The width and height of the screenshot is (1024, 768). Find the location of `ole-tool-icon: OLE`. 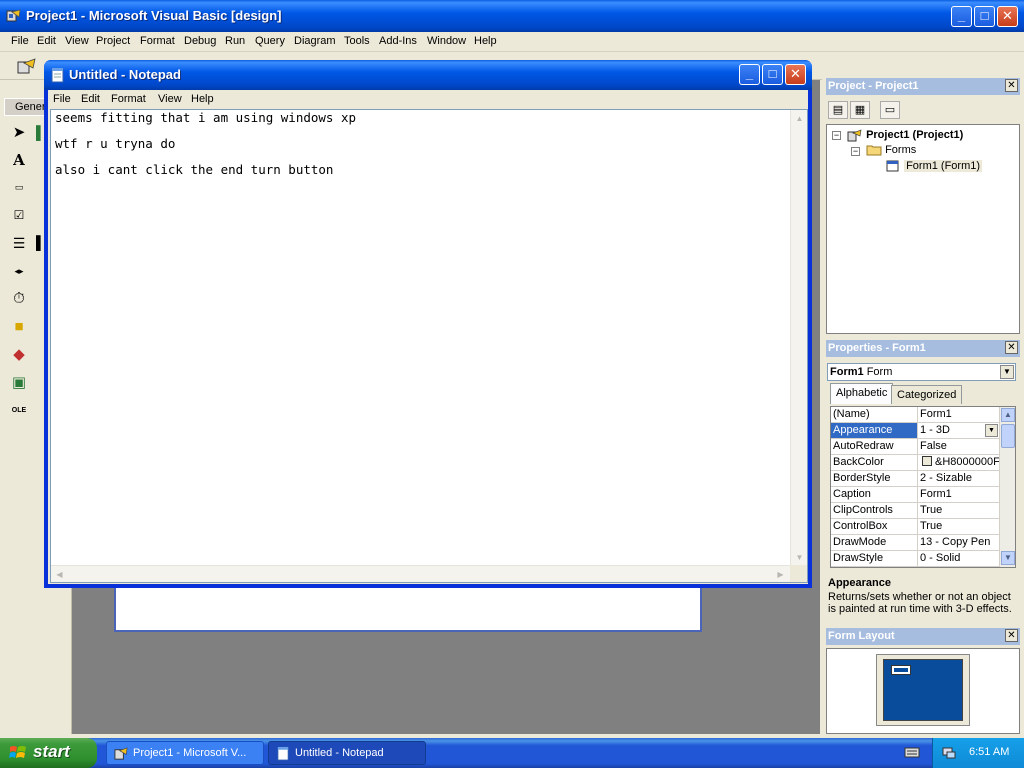

ole-tool-icon: OLE is located at coordinates (19, 411).